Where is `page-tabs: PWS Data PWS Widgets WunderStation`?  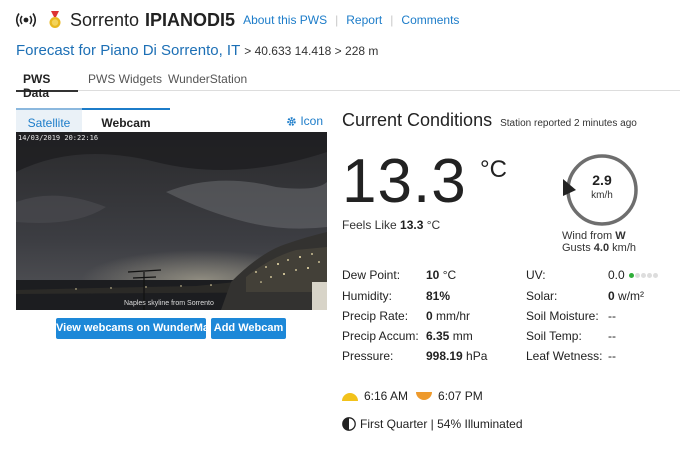 page-tabs: PWS Data PWS Widgets WunderStation is located at coordinates (348, 84).